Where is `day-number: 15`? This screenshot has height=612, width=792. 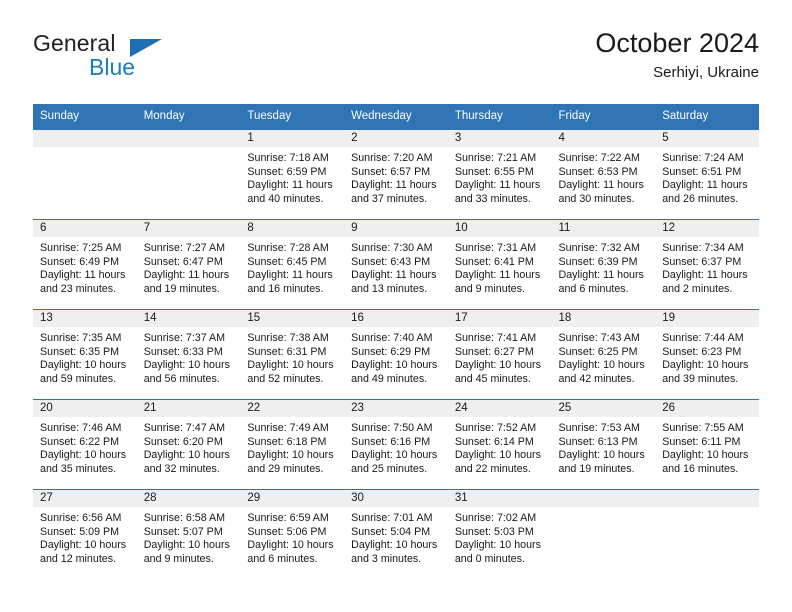 day-number: 15 is located at coordinates (292, 318).